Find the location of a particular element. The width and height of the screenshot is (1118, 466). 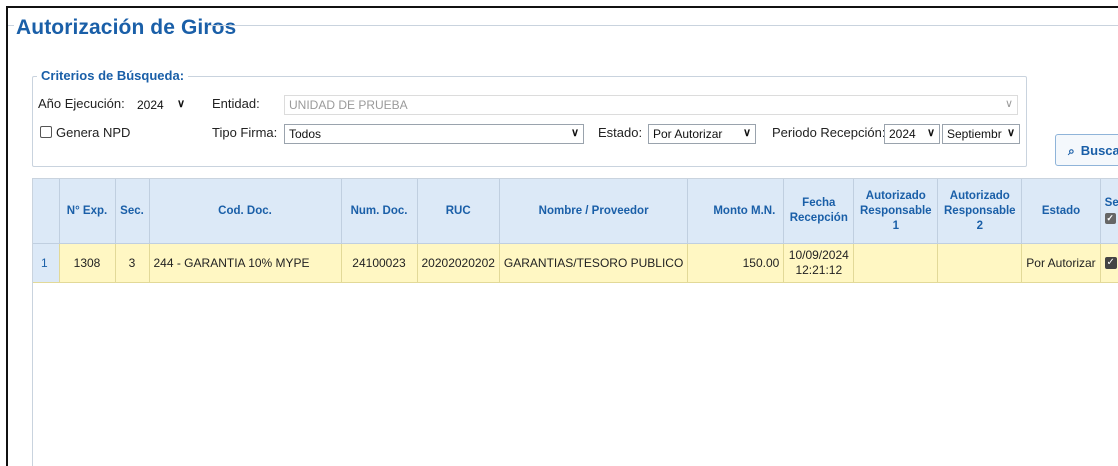

header-monto: Monto M.N. is located at coordinates (736, 211).